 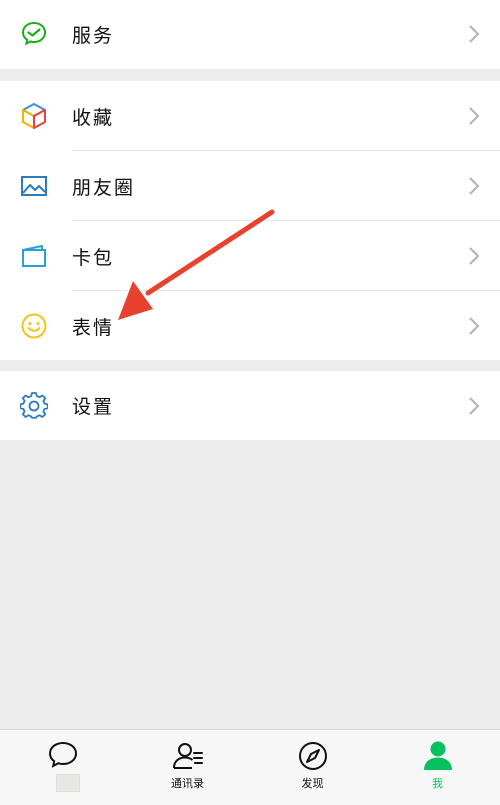 I want to click on contacts-icon, so click(x=188, y=756).